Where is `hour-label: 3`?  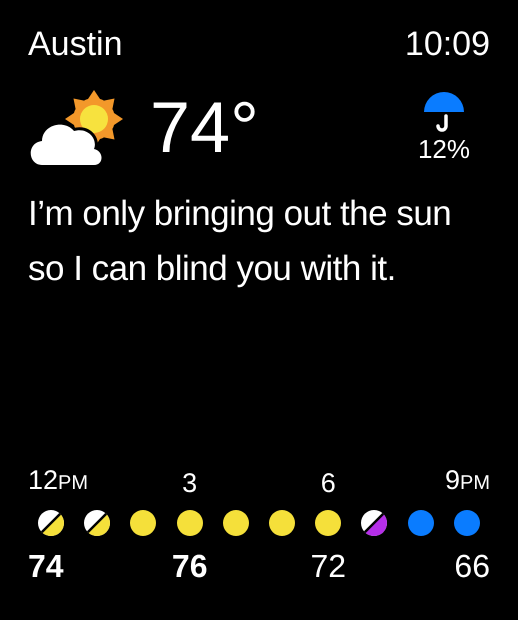
hour-label: 3 is located at coordinates (190, 483).